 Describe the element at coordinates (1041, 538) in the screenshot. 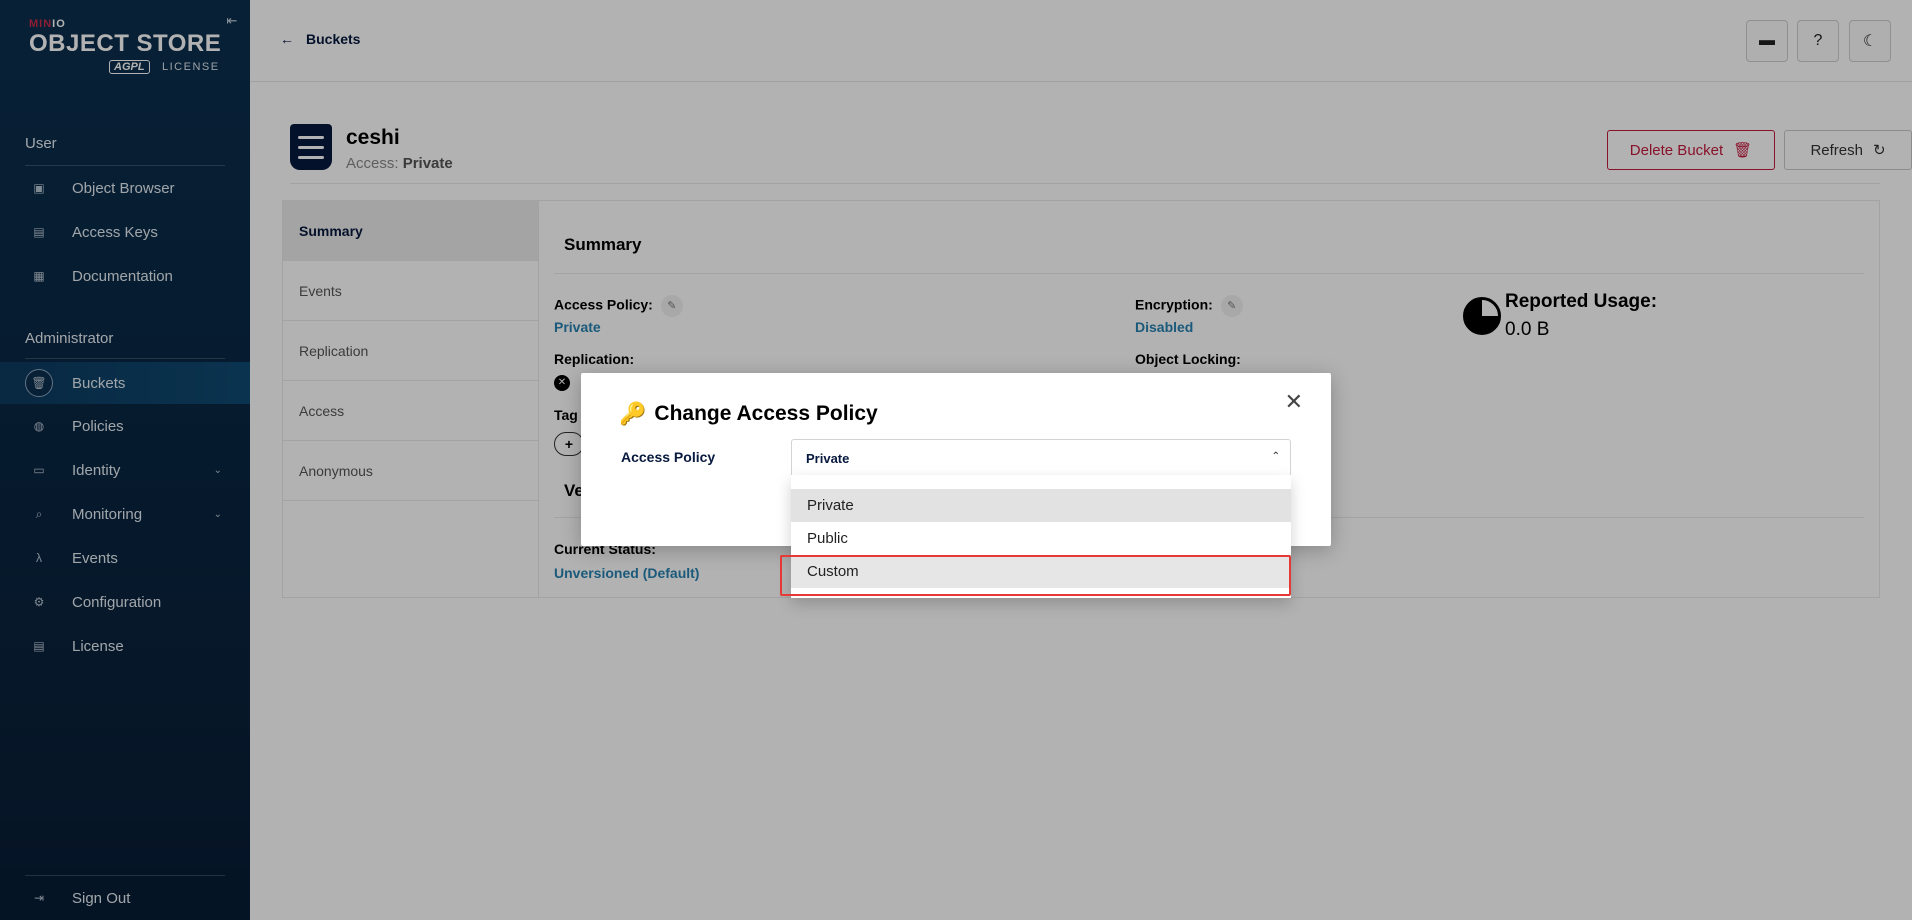

I see `option-public: Public` at that location.